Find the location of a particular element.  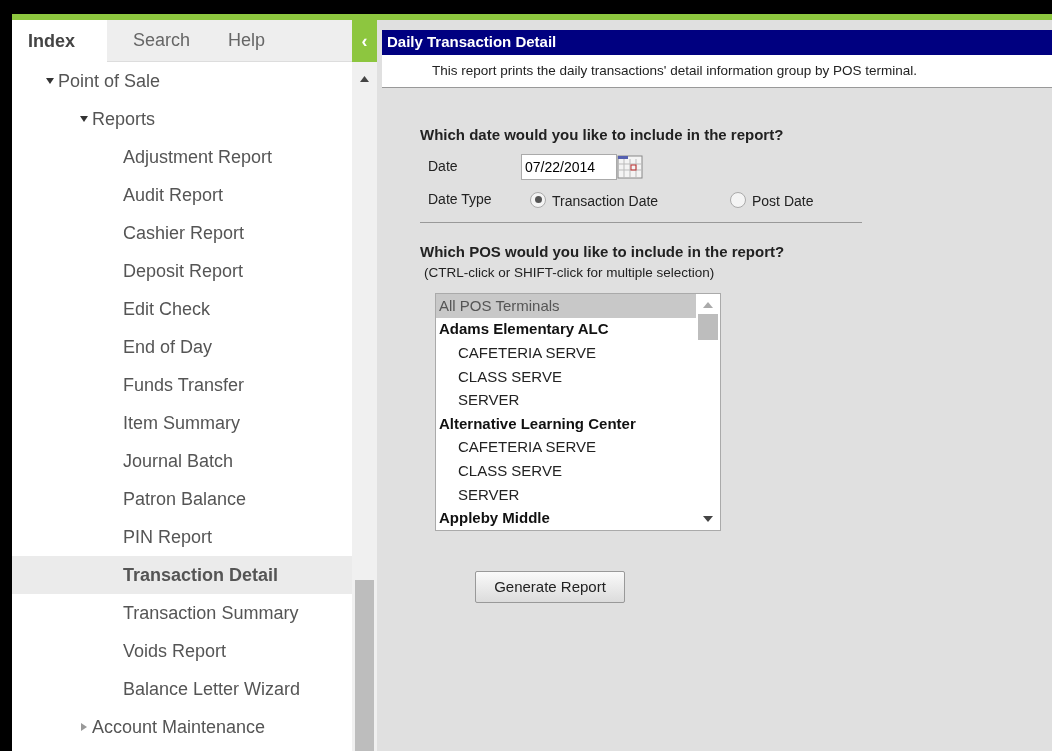

tree-item: Funds Transfer is located at coordinates (182, 385).